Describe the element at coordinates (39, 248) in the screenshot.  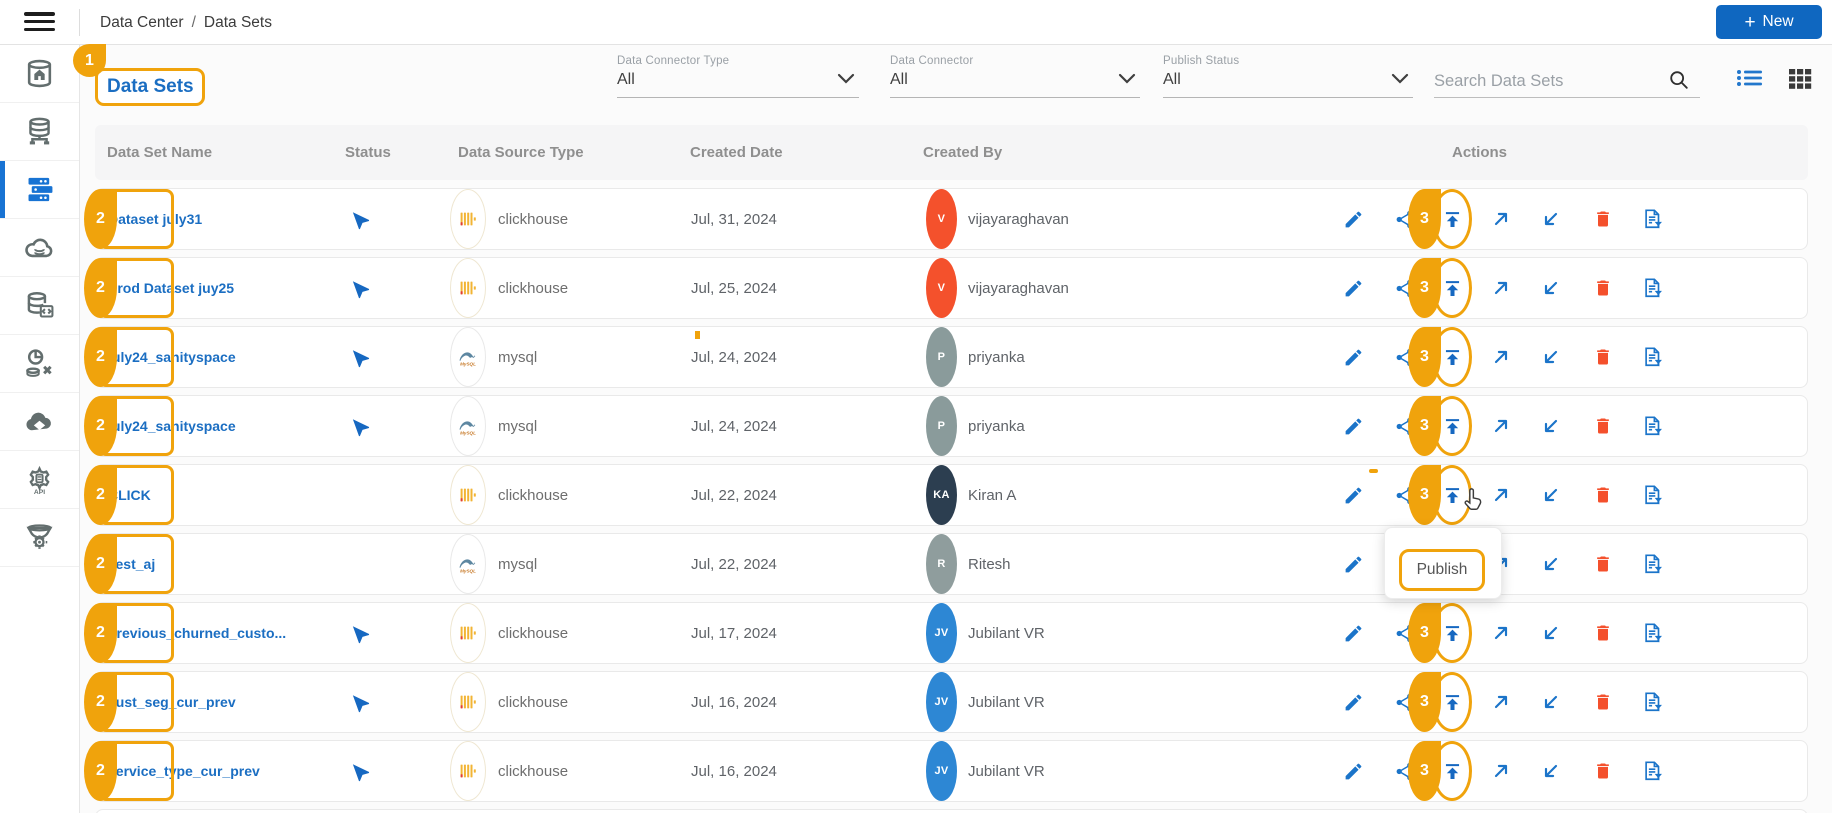
I see `sidebar-item-cloud-data` at that location.